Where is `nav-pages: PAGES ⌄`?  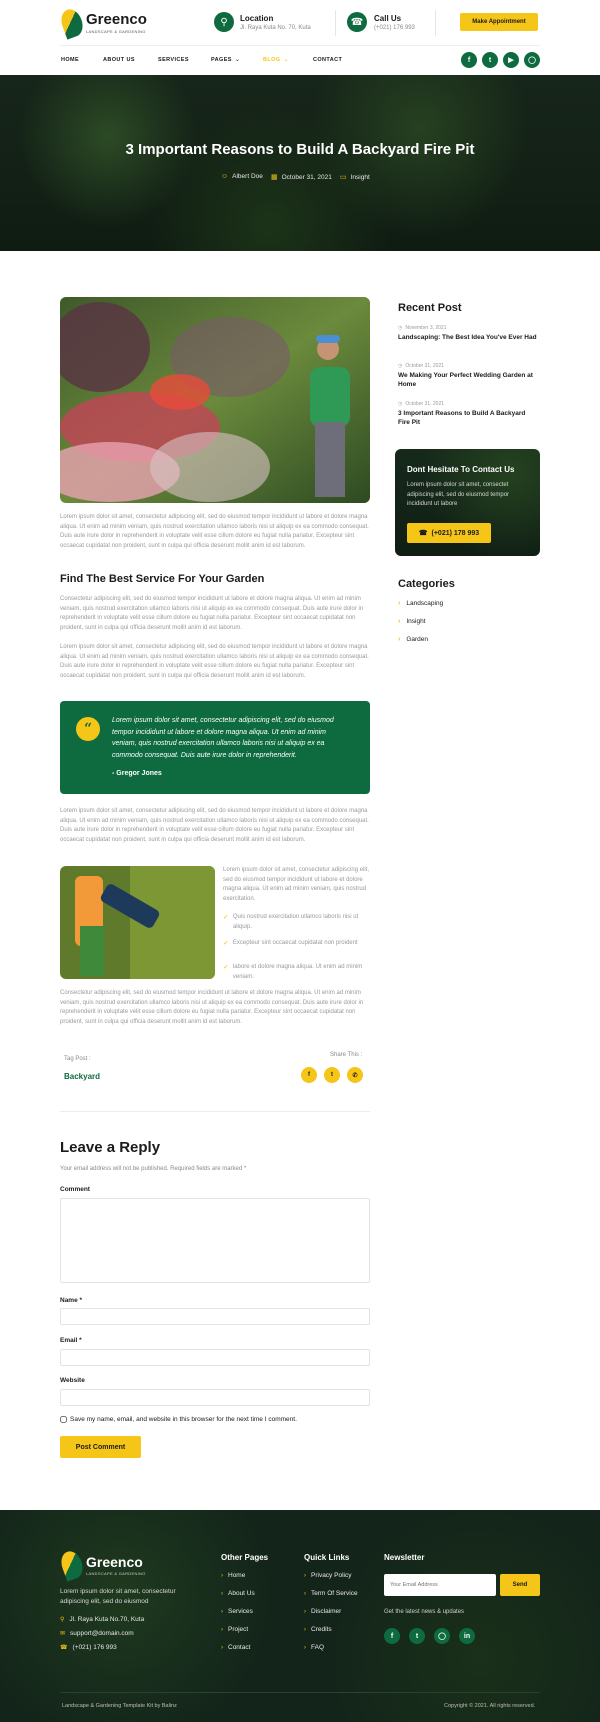
nav-pages: PAGES ⌄ is located at coordinates (225, 60).